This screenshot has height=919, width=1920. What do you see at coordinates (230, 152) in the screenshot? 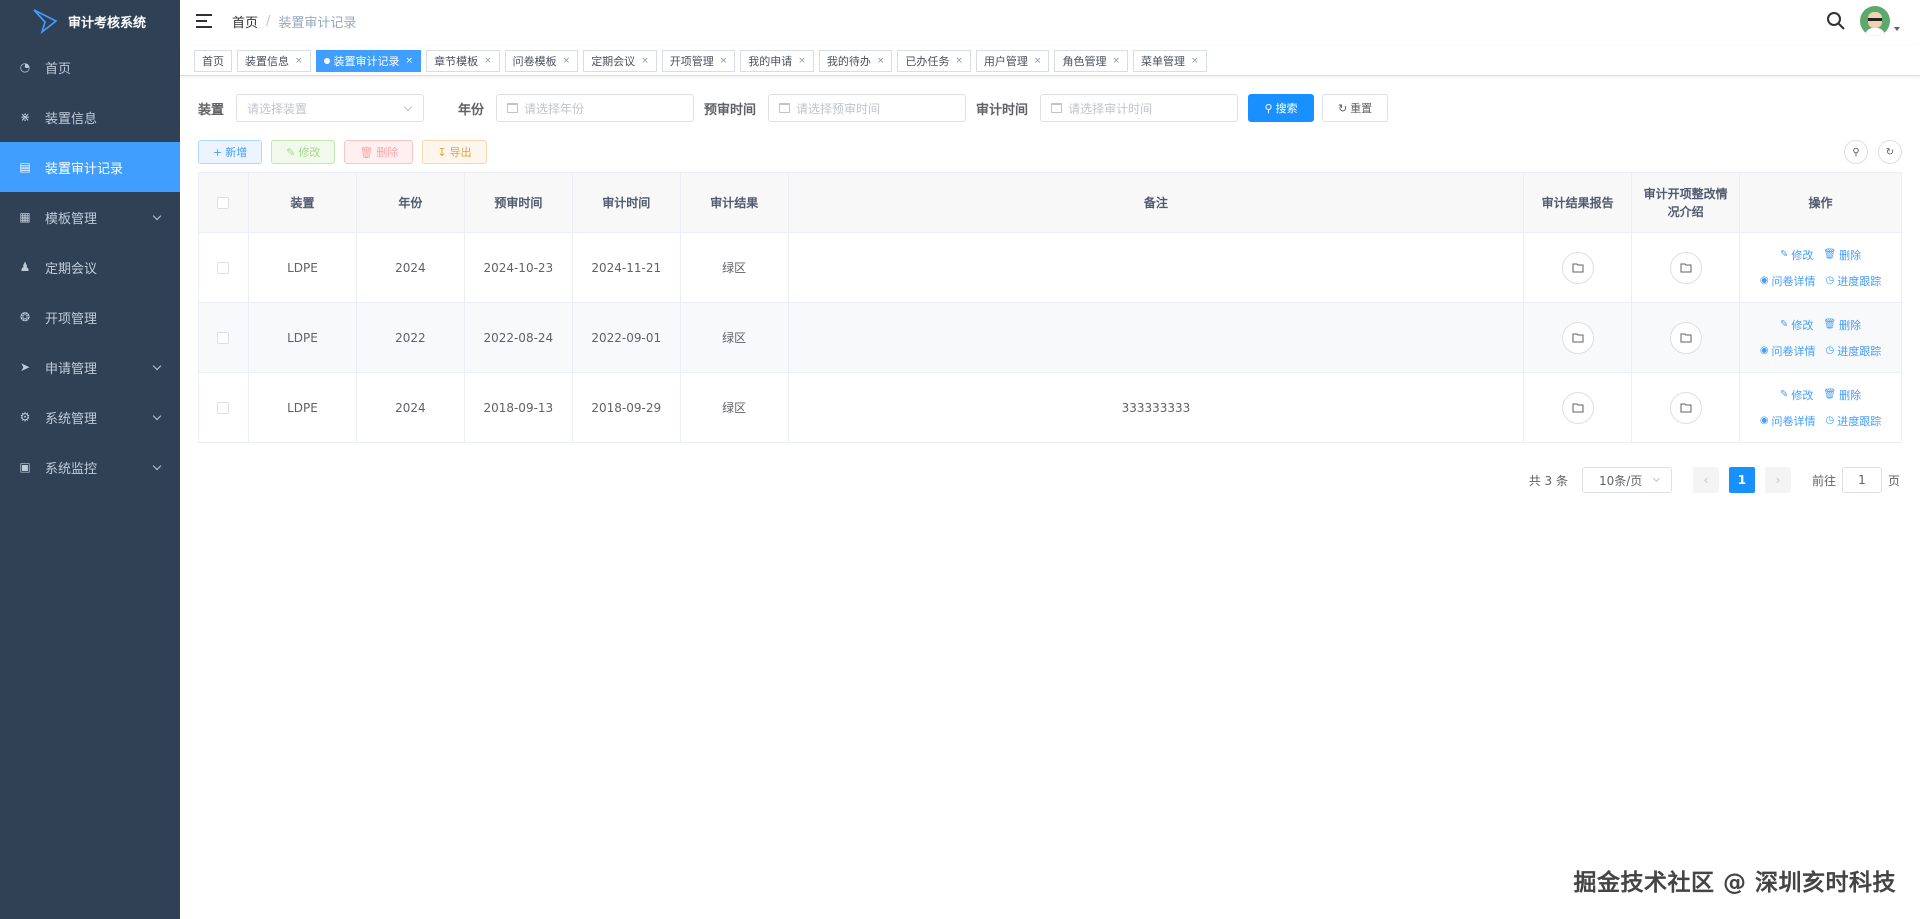
I see `add-button: + 新增` at bounding box center [230, 152].